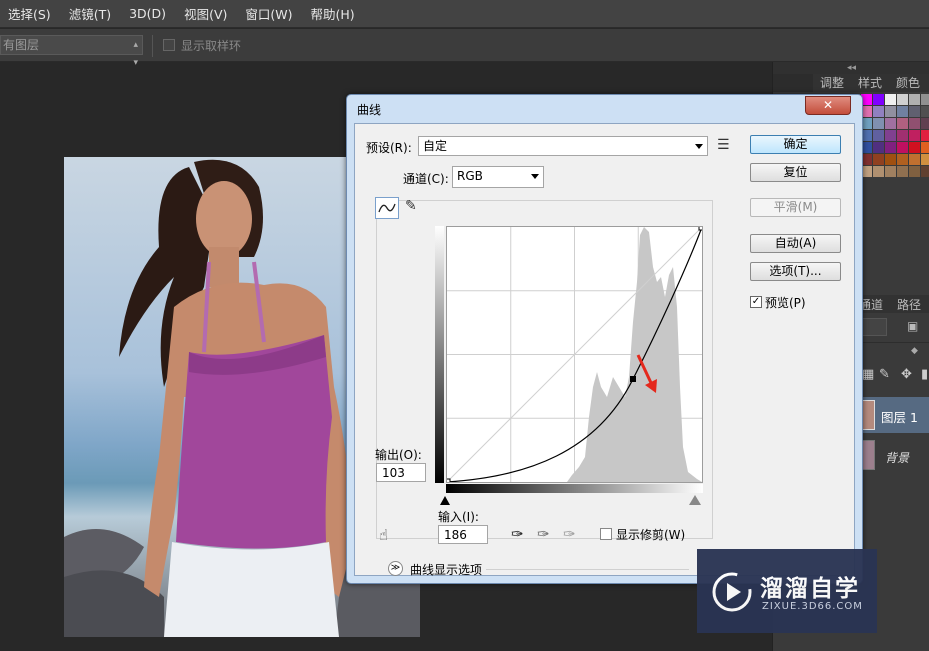 This screenshot has width=929, height=651. I want to click on curve-edit-tool, so click(387, 208).